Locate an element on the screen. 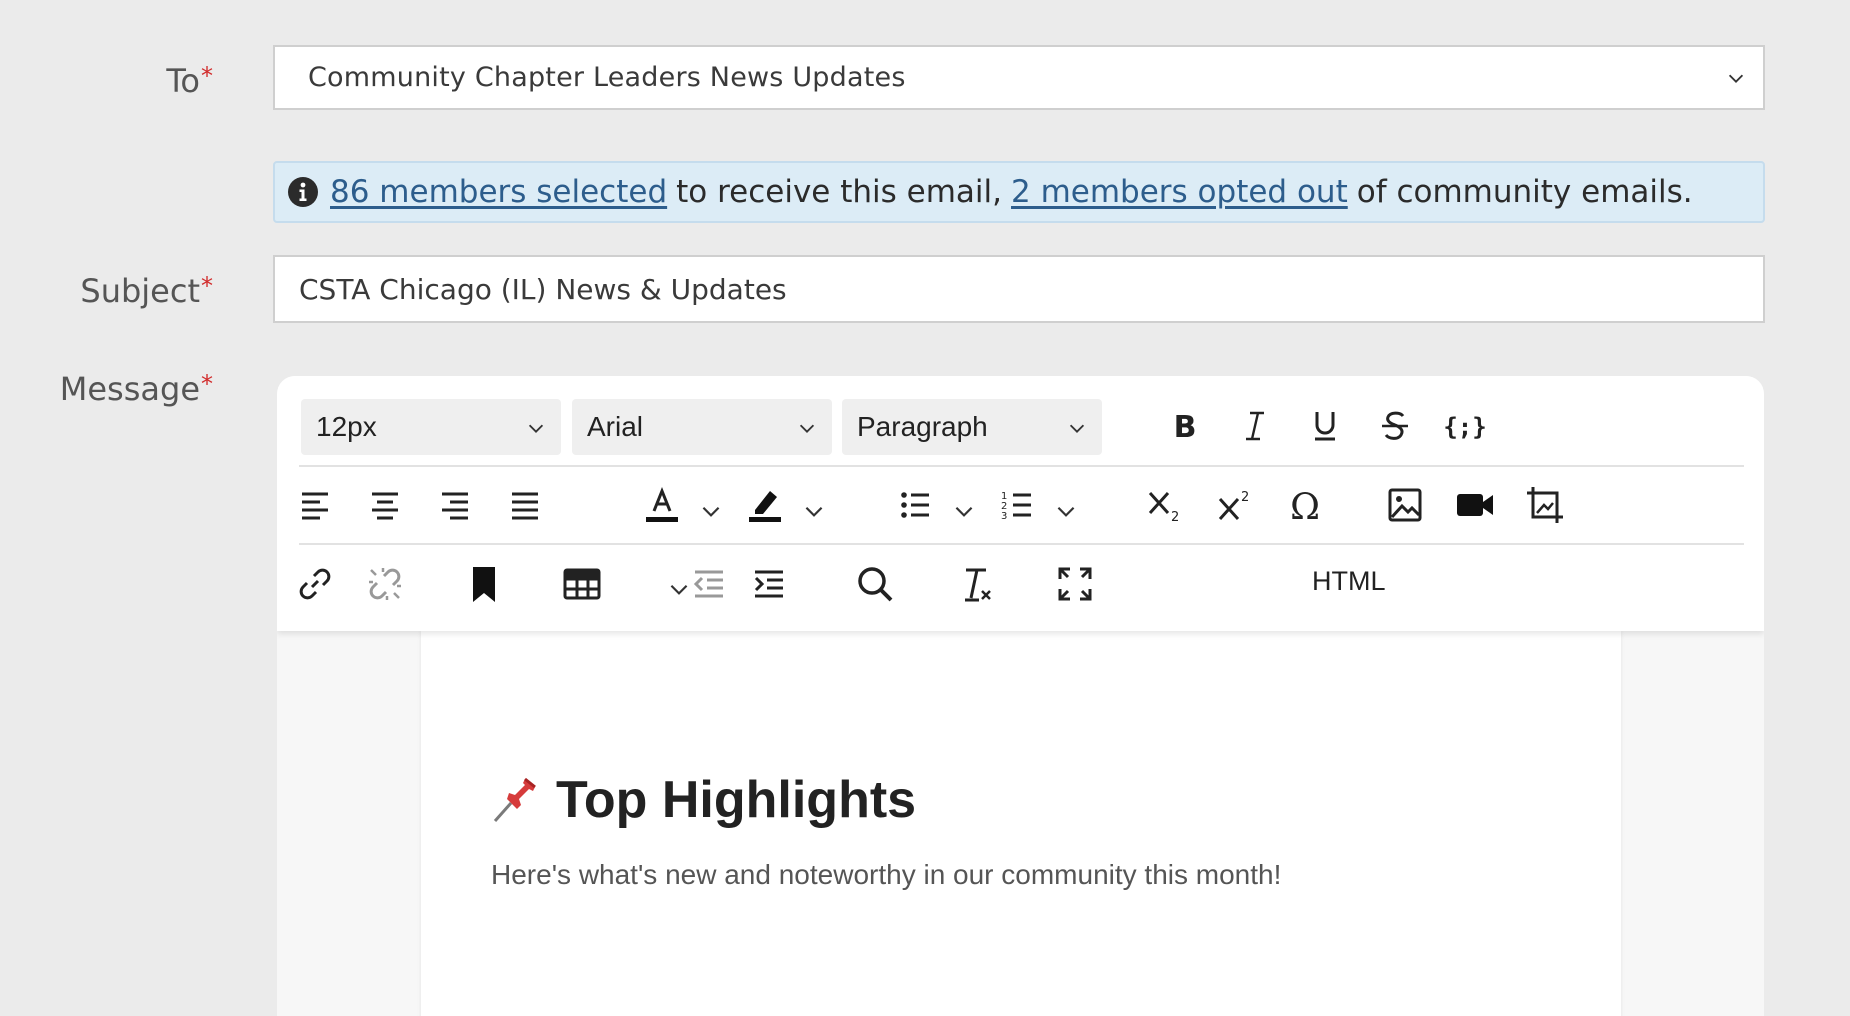  numbered-list-icon: 123 is located at coordinates (1016, 506).